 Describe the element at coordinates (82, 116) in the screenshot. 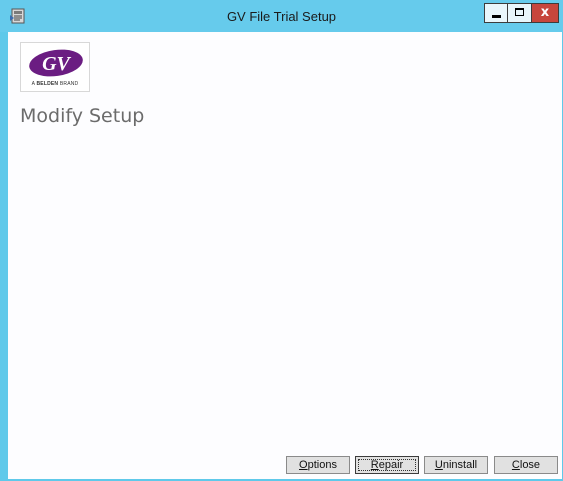

I see `page-title: Modify Setup` at that location.